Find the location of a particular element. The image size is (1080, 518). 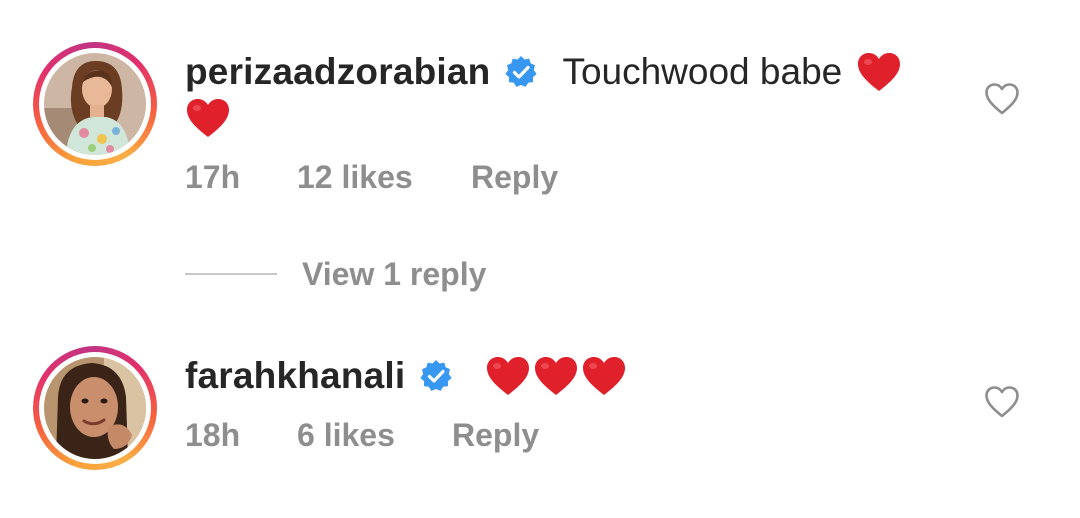

comment-emoji-text is located at coordinates (557, 376).